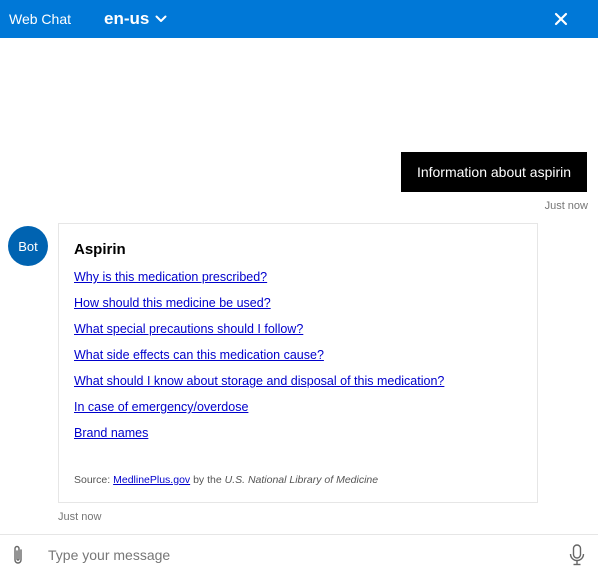 The height and width of the screenshot is (573, 598). I want to click on message-input, so click(293, 555).